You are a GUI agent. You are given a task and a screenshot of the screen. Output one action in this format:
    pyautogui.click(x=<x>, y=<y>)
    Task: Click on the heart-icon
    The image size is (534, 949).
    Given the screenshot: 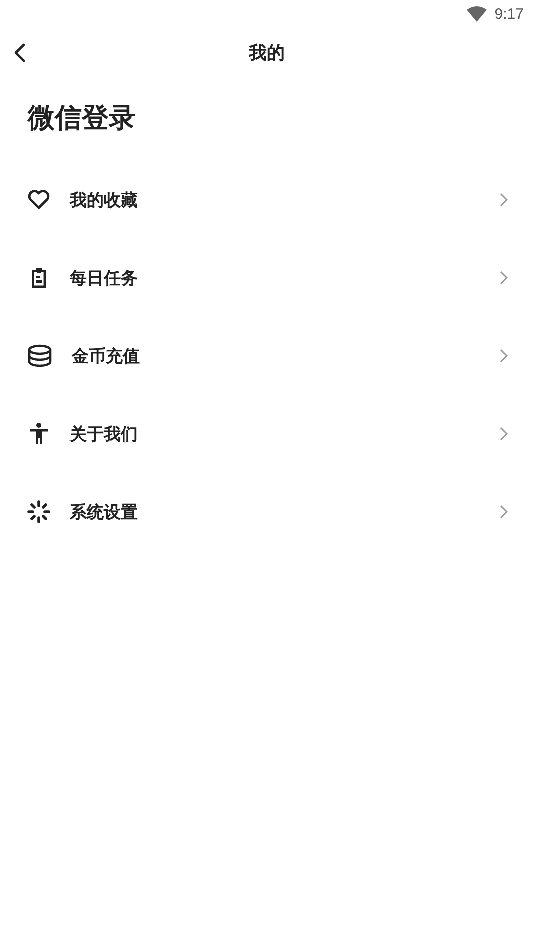 What is the action you would take?
    pyautogui.click(x=39, y=200)
    